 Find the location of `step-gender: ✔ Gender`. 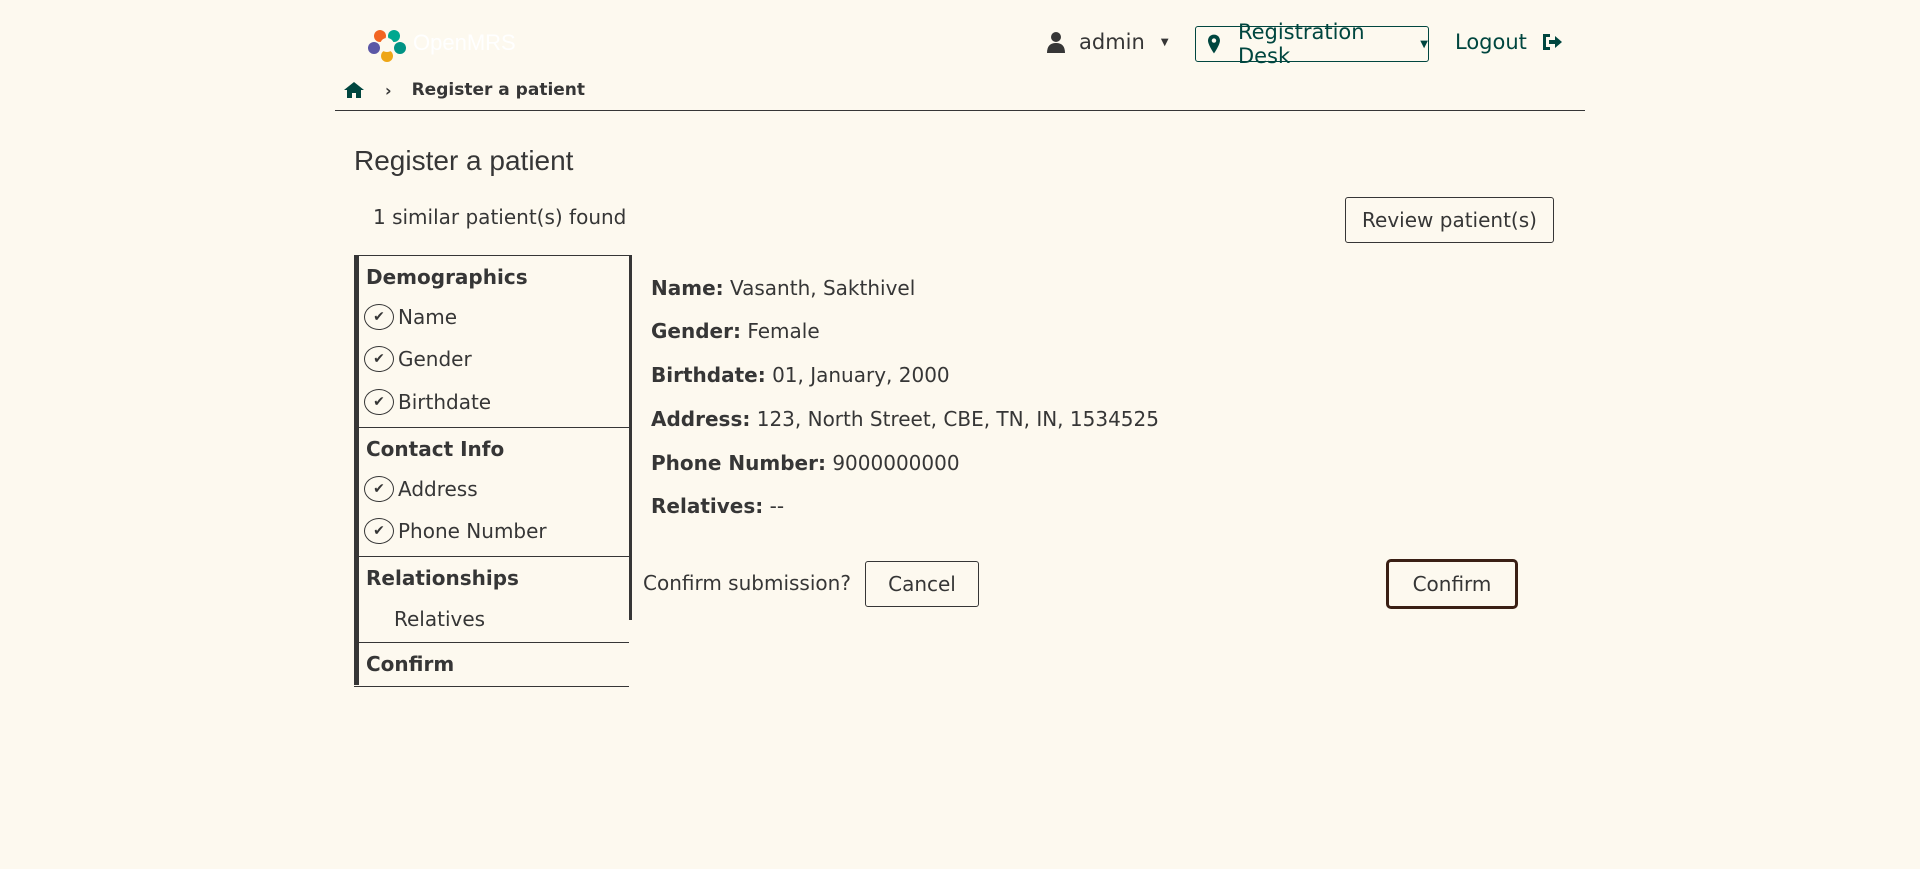

step-gender: ✔ Gender is located at coordinates (418, 359).